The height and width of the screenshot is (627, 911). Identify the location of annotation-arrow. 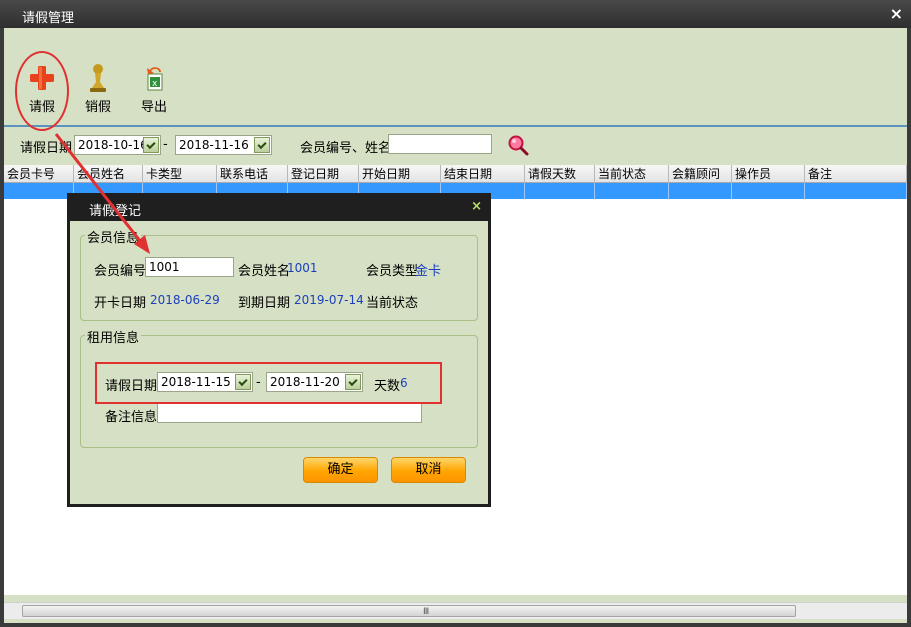
(102, 193).